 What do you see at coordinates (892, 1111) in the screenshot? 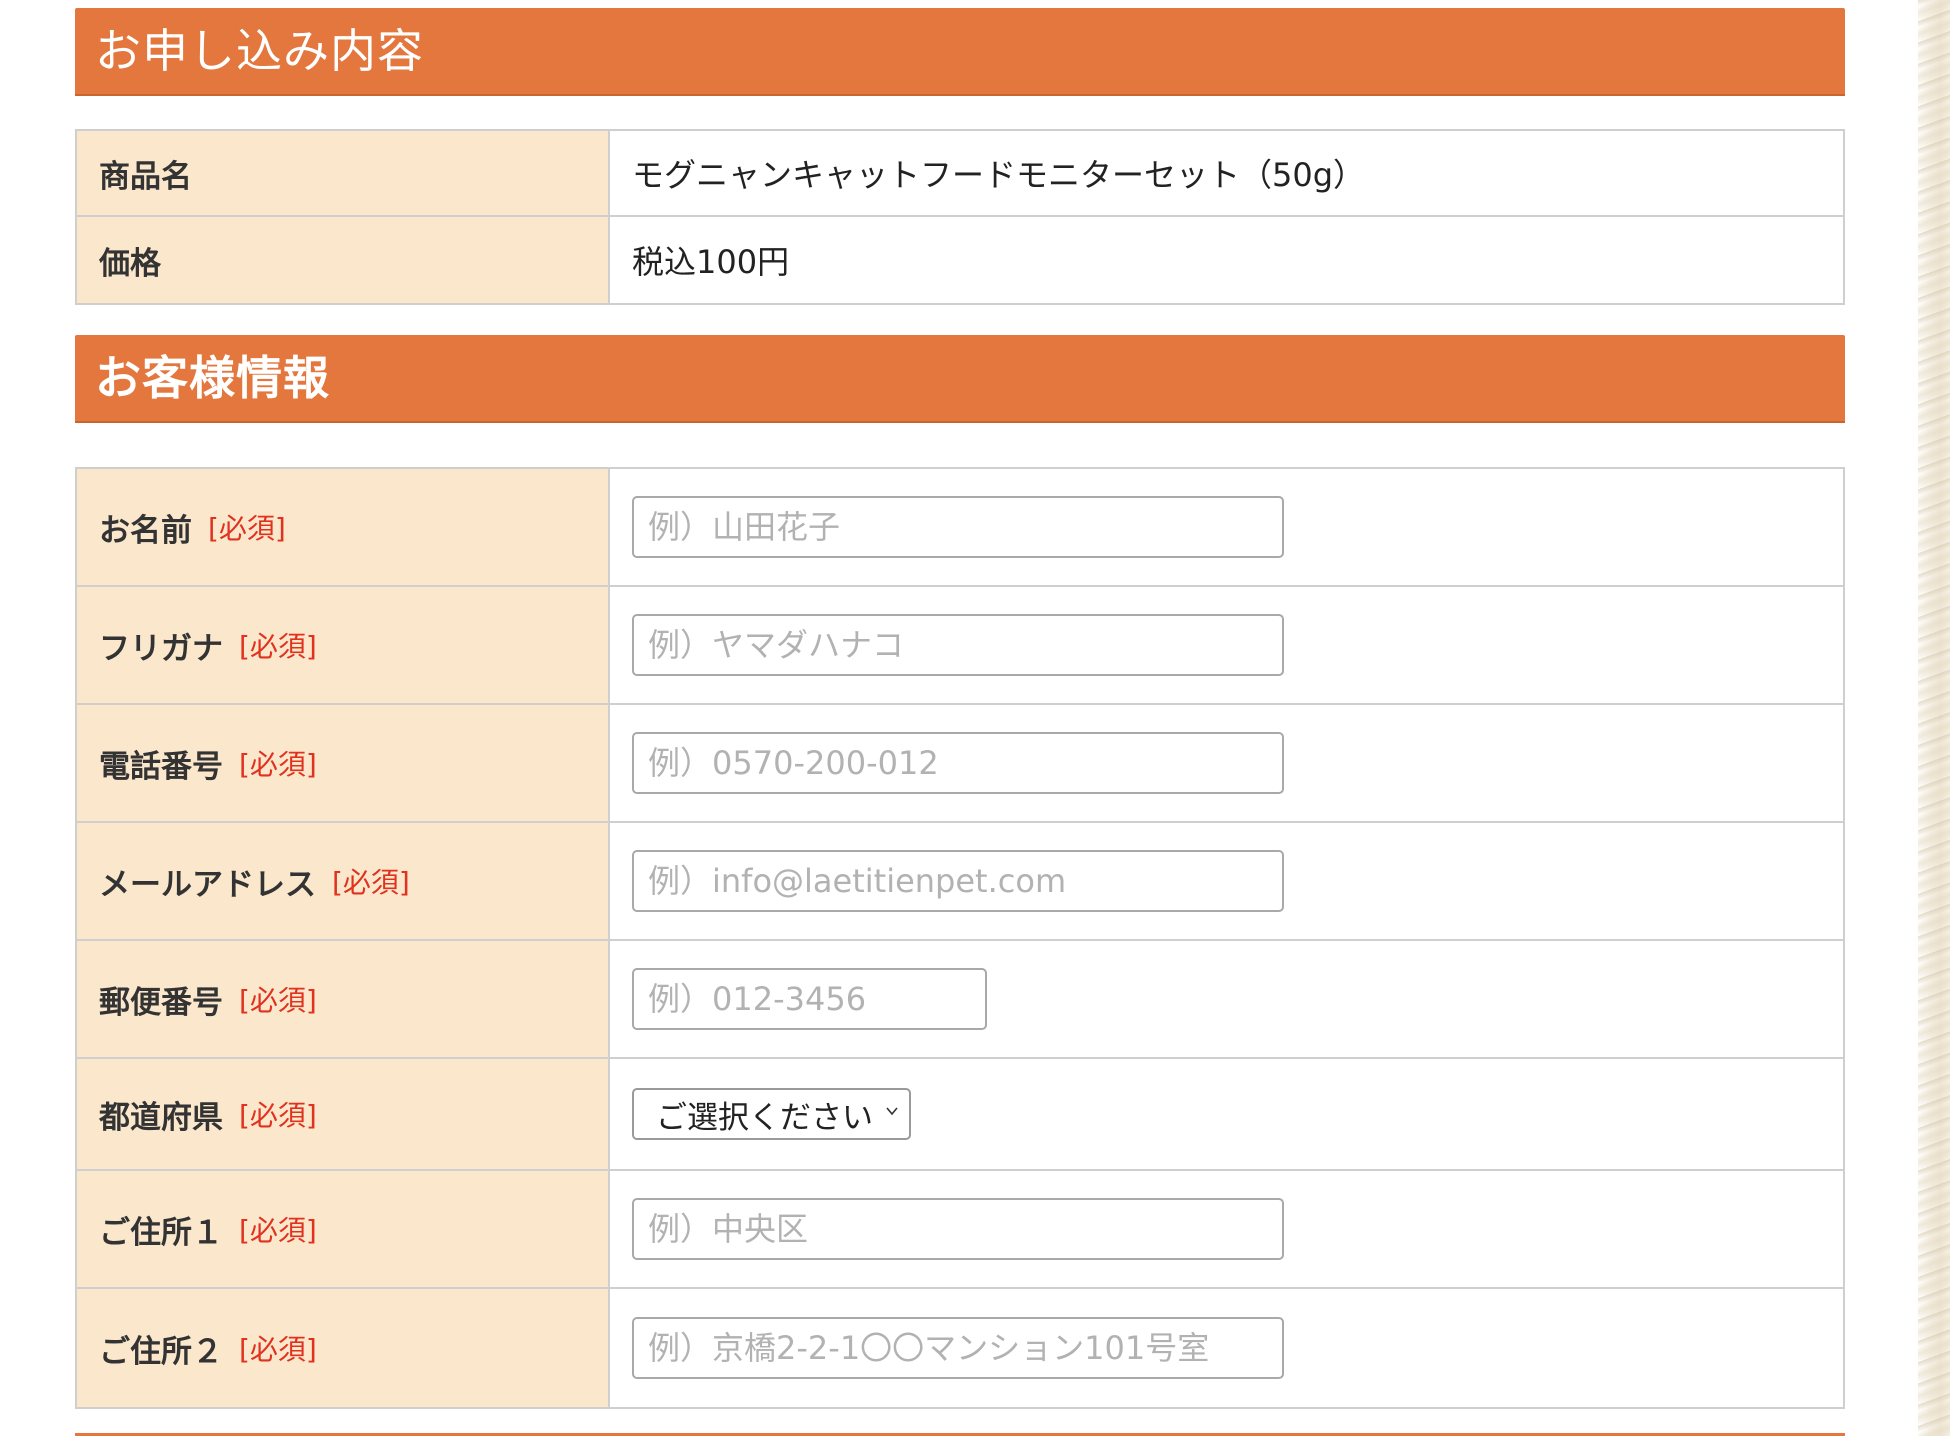
I see `chevron-down-icon` at bounding box center [892, 1111].